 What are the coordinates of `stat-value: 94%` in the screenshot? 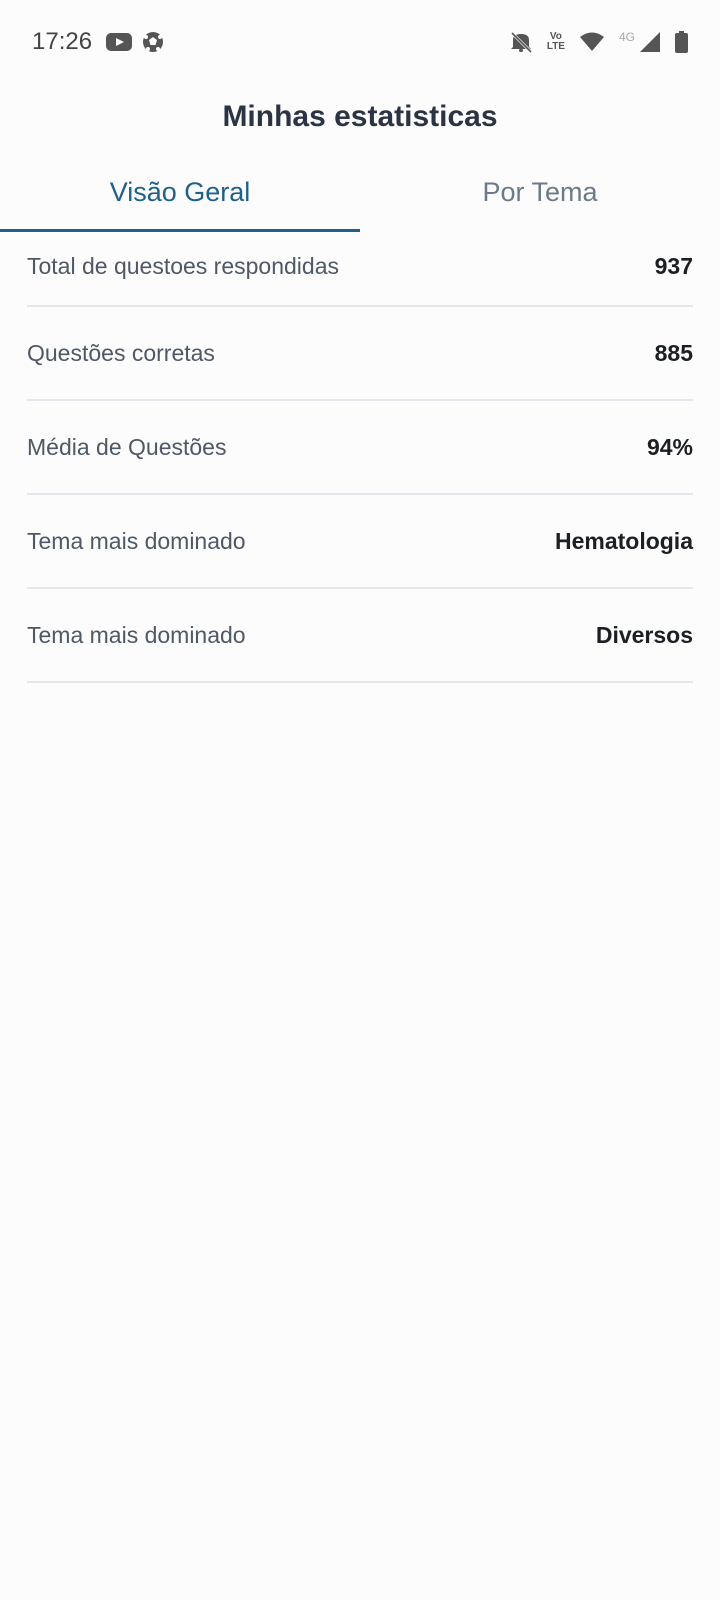 It's located at (669, 446).